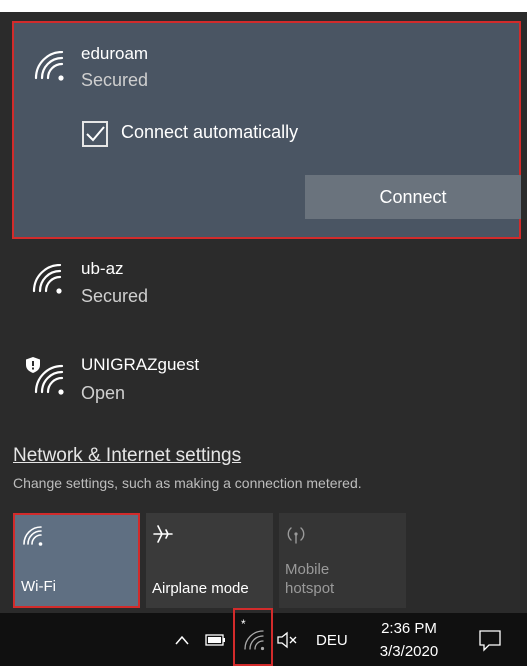  What do you see at coordinates (182, 640) in the screenshot?
I see `chevron-up-icon` at bounding box center [182, 640].